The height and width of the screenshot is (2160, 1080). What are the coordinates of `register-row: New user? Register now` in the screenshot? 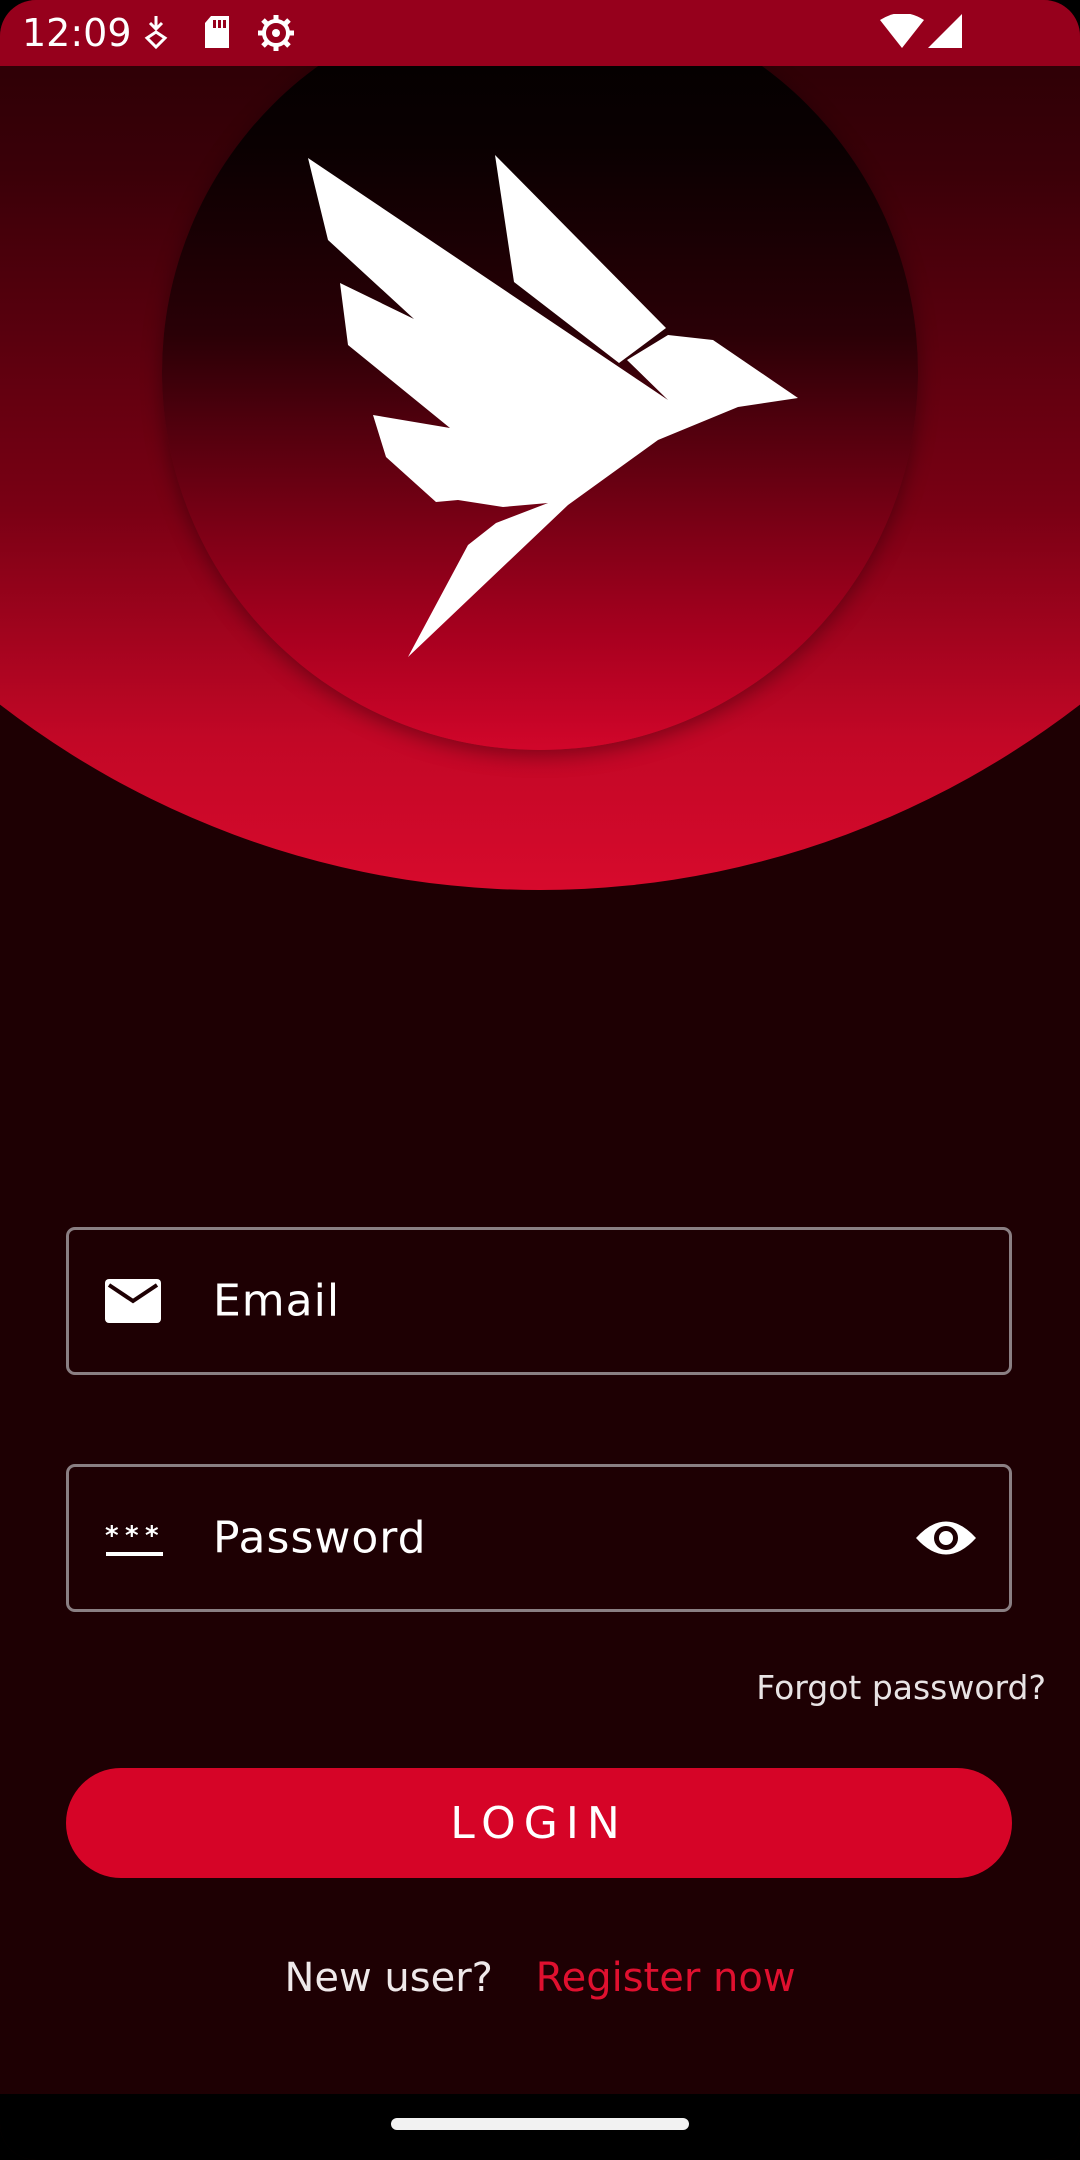 It's located at (540, 1978).